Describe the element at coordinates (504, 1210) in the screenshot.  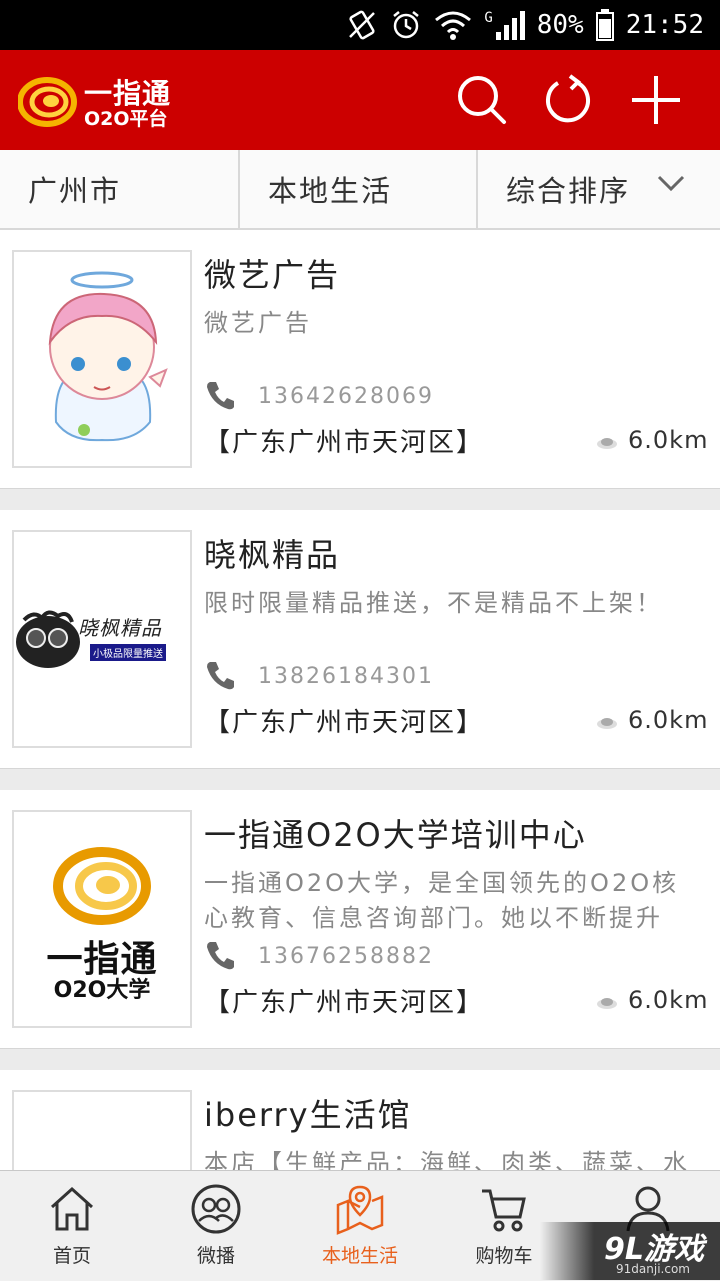
I see `cart-icon` at that location.